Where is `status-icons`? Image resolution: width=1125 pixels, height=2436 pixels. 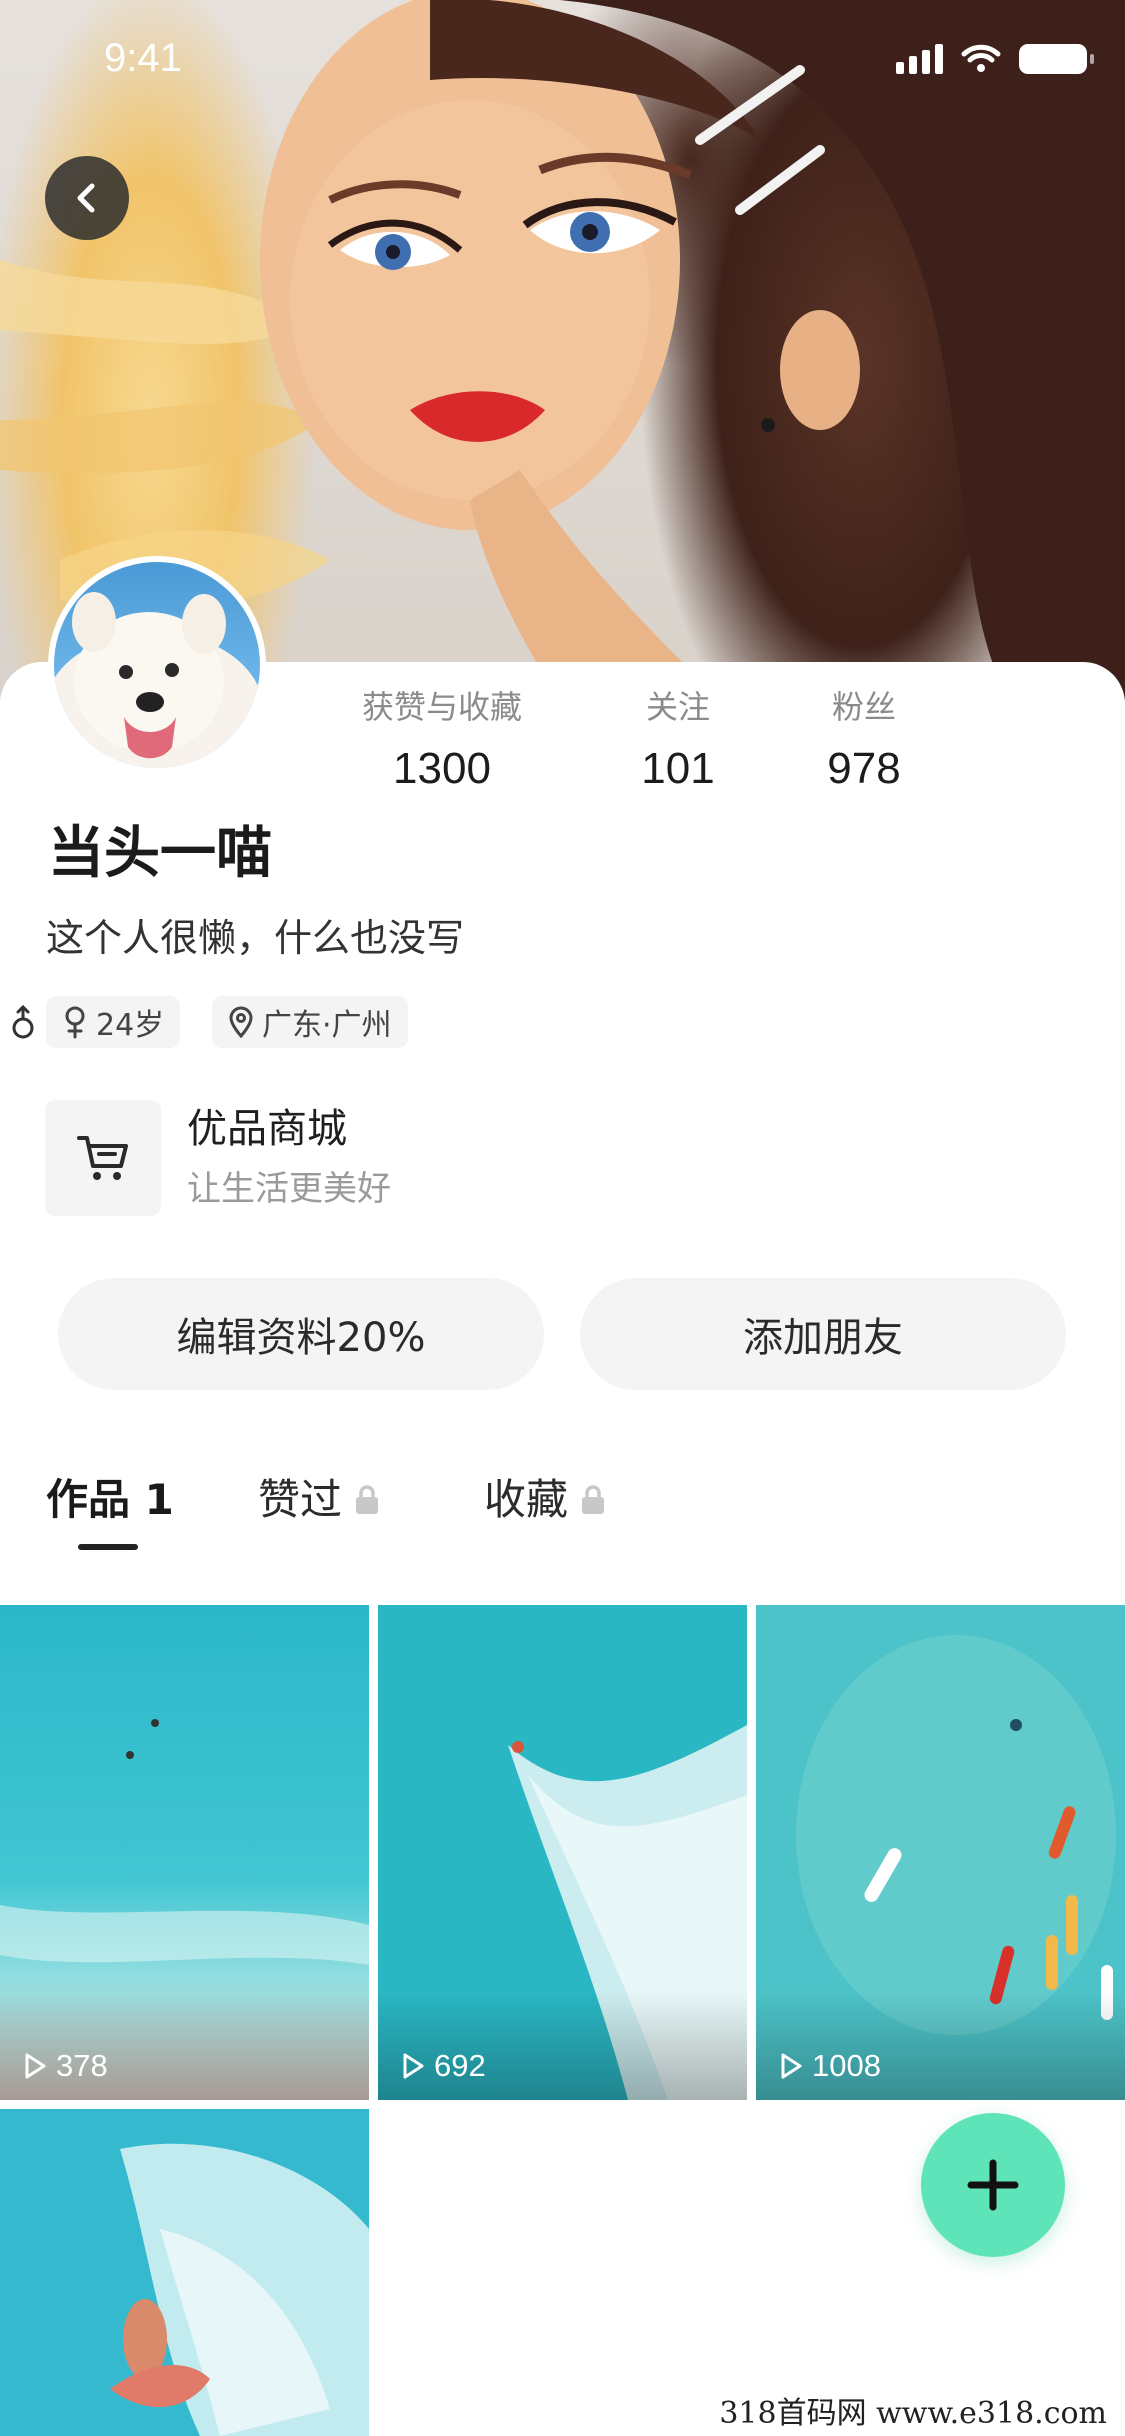 status-icons is located at coordinates (995, 59).